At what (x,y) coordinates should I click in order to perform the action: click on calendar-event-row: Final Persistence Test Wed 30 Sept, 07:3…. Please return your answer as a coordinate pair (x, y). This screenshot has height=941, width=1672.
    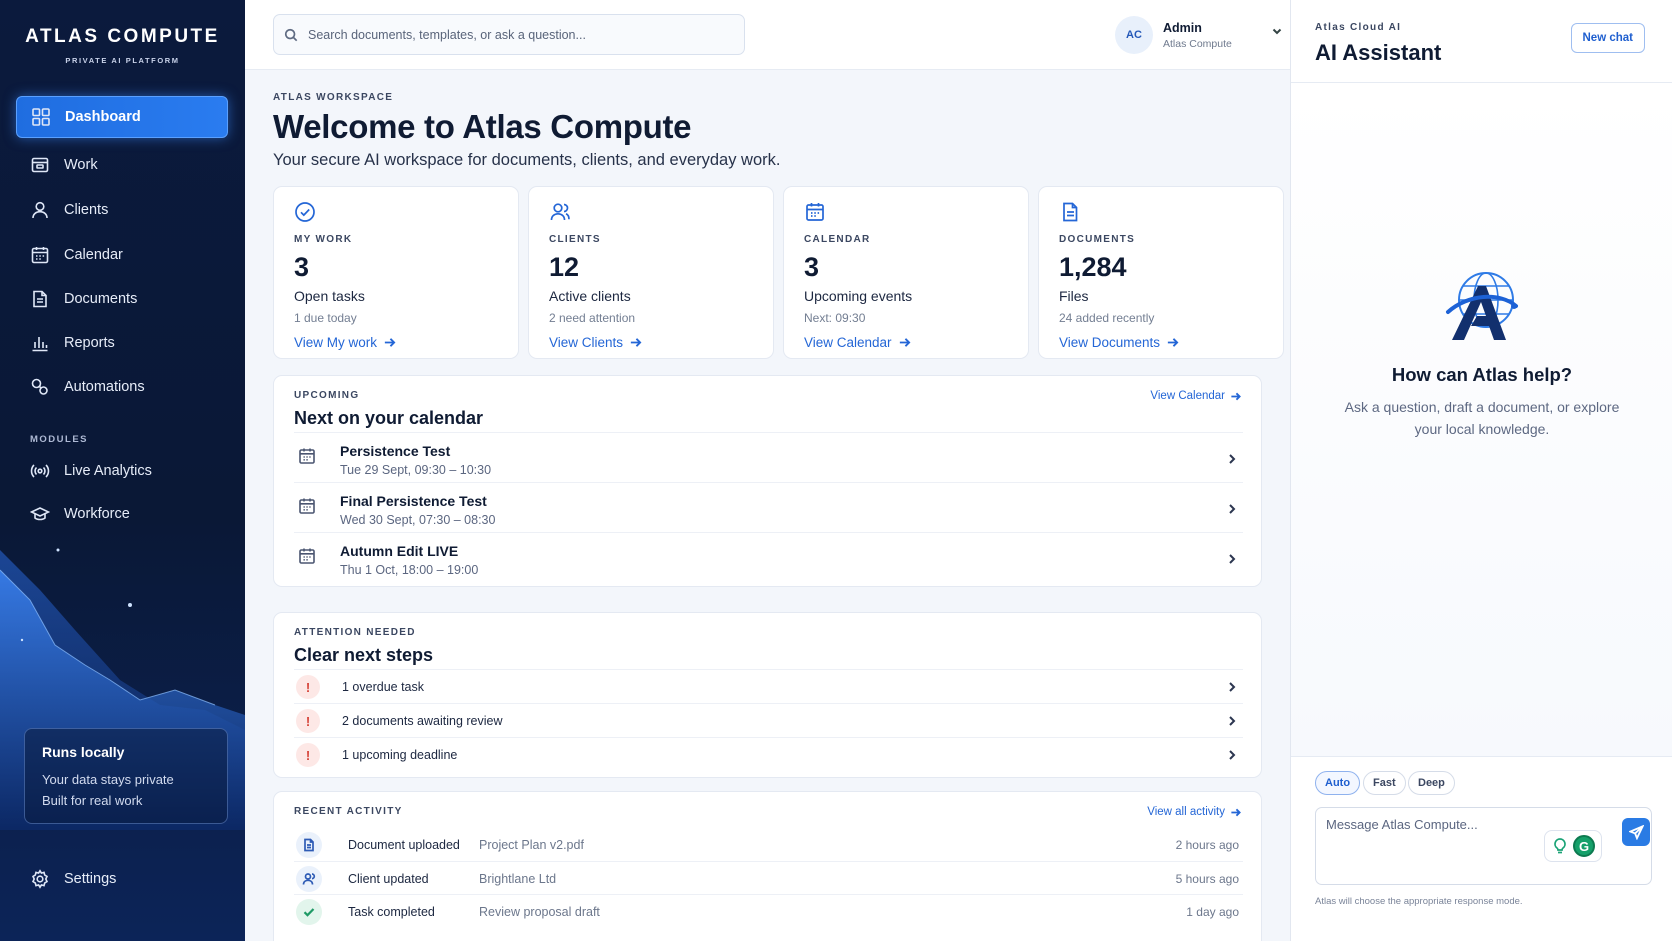
    Looking at the image, I should click on (768, 508).